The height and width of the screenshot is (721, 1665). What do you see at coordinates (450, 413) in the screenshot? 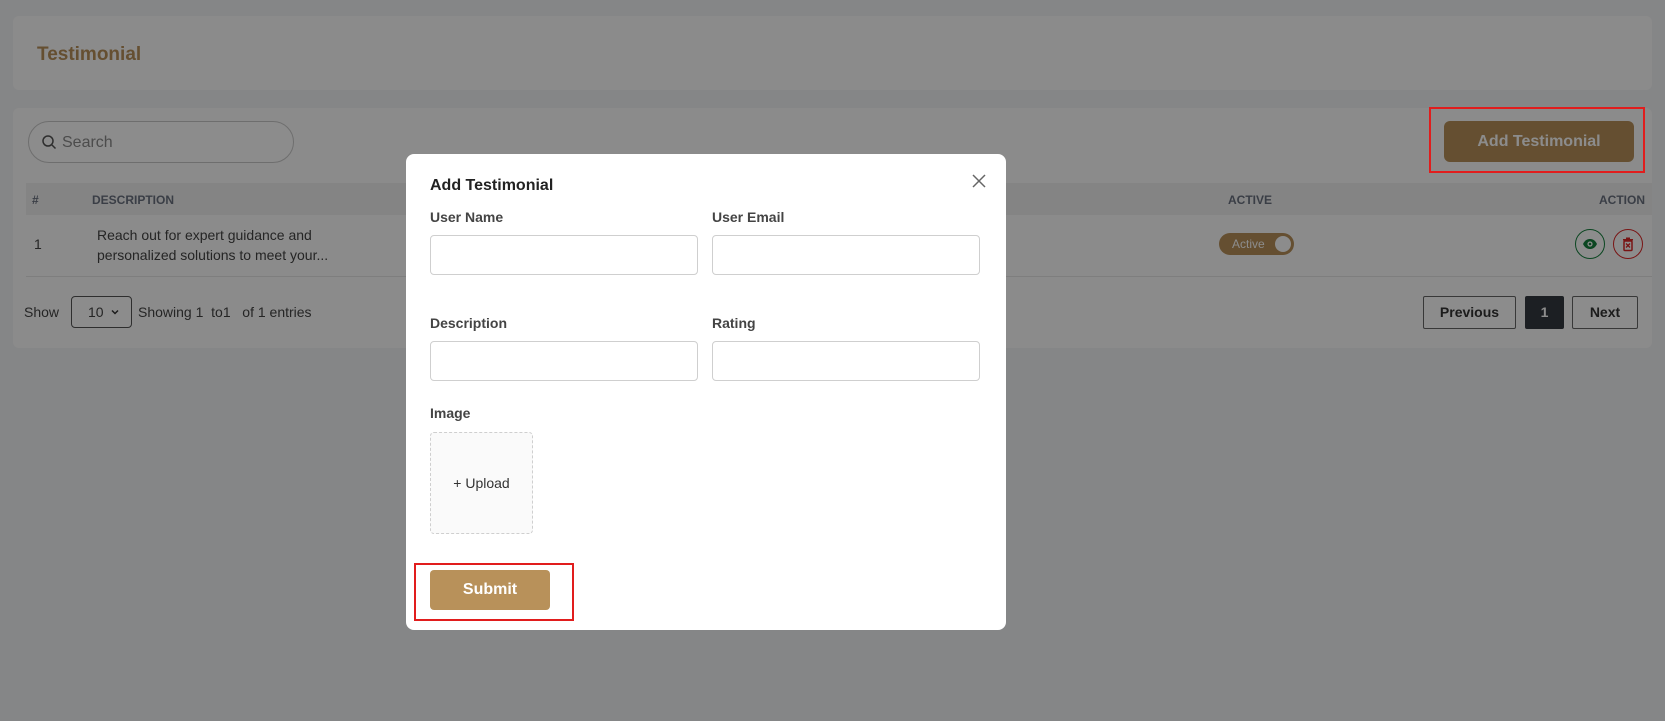
I see `image-label: Image` at bounding box center [450, 413].